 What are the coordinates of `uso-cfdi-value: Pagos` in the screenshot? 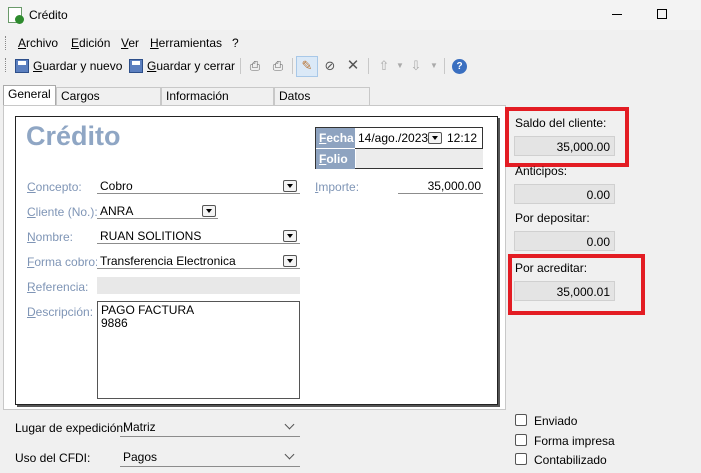 It's located at (140, 457).